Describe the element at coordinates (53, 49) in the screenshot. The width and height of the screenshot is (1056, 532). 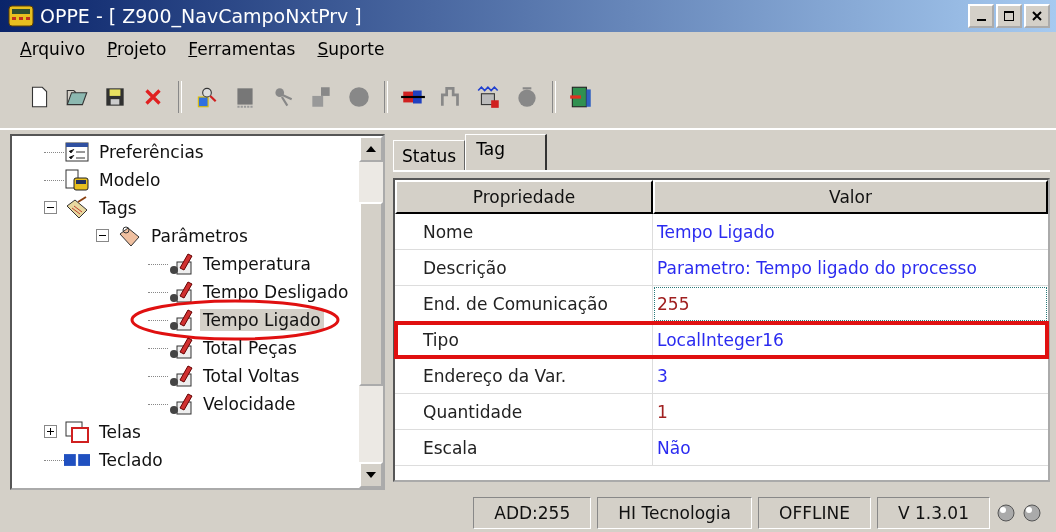
I see `menu-item: Arquivo` at that location.